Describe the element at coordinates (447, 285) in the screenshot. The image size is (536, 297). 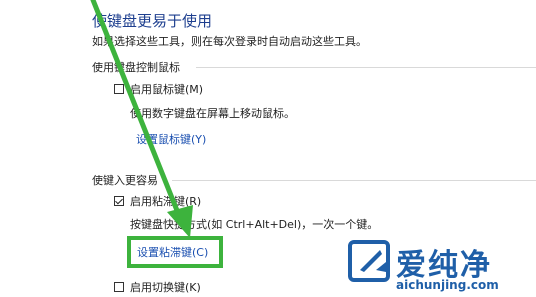
I see `watermark-url: aichunjing.com` at that location.